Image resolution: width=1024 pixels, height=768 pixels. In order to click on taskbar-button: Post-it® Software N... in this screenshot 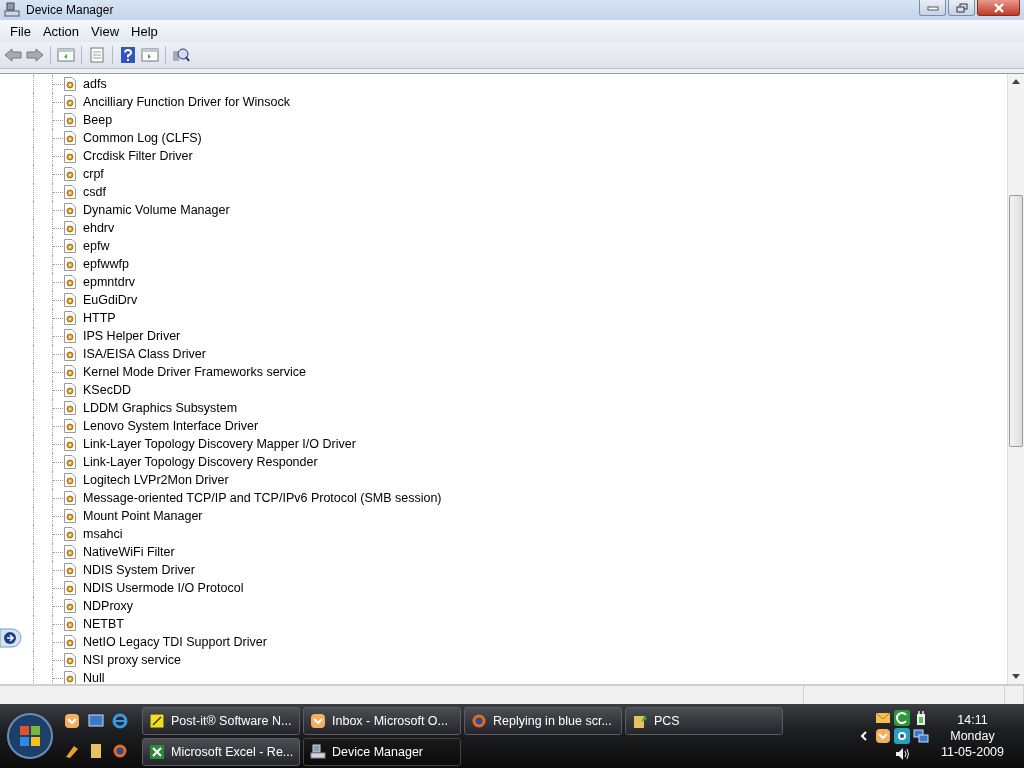, I will do `click(221, 720)`.